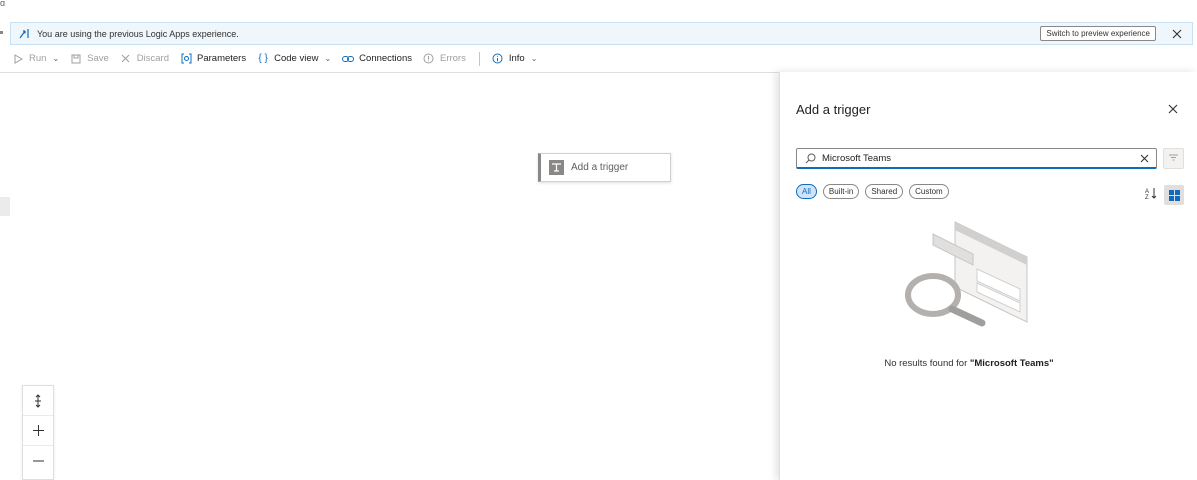 This screenshot has height=480, width=1197. Describe the element at coordinates (976, 158) in the screenshot. I see `search-input: Microsoft Teams` at that location.